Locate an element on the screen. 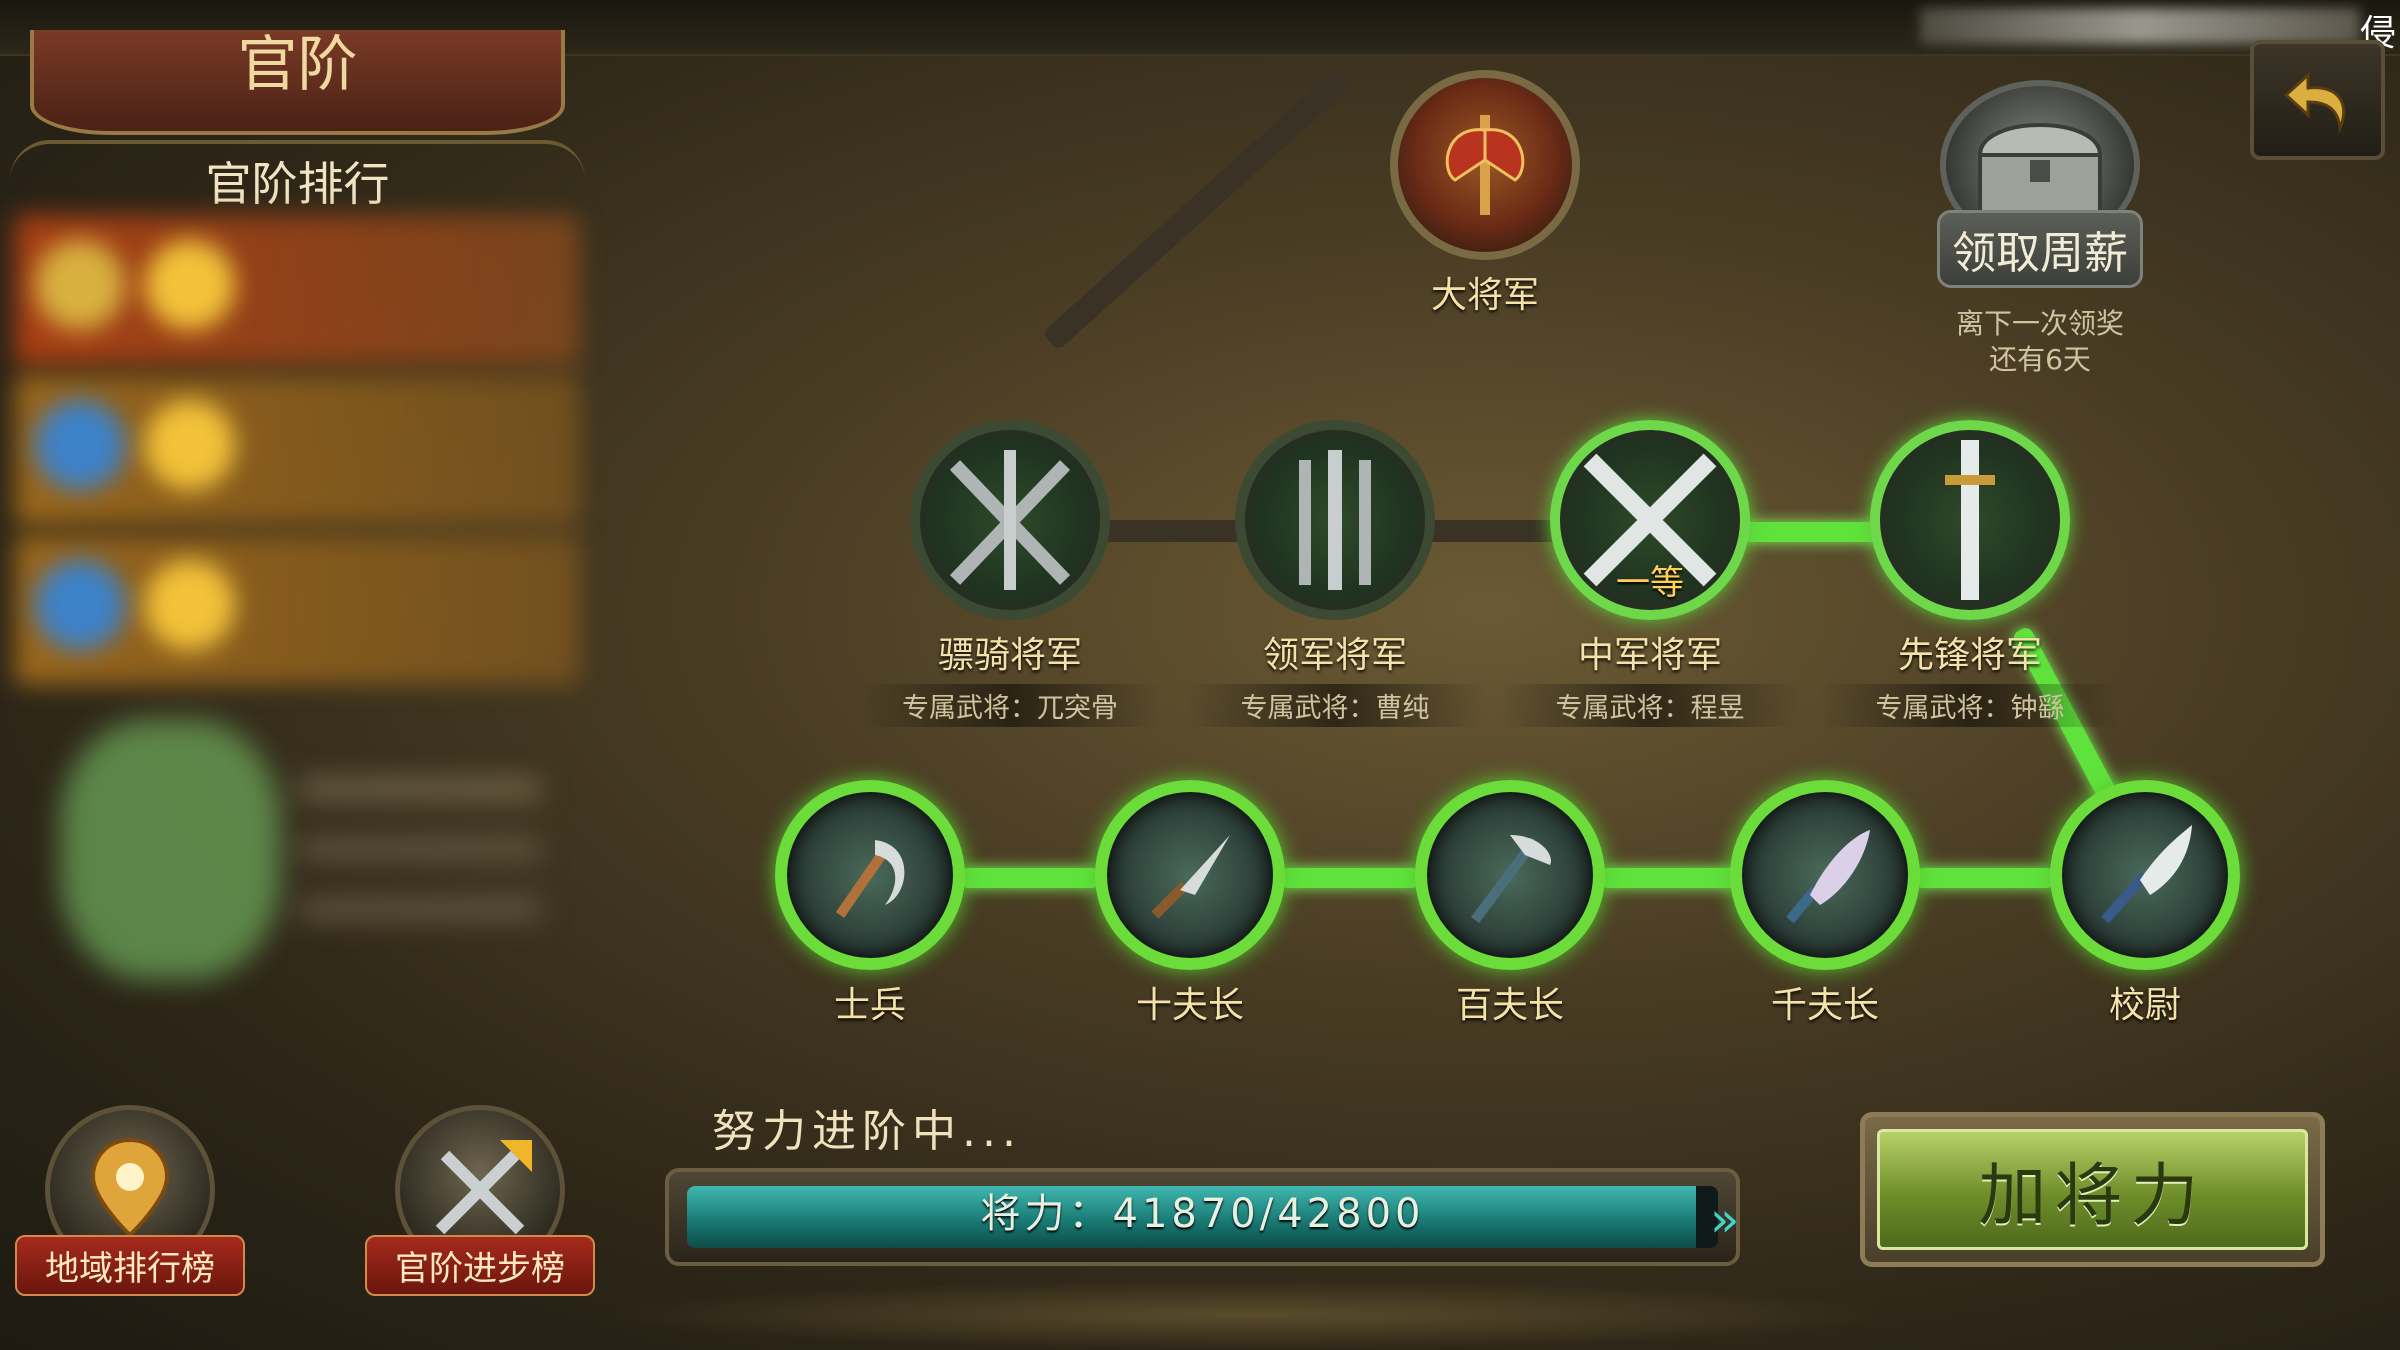 The image size is (2400, 1350). rank-node-general-3: 一等 中军将军 专属武将：程昱 is located at coordinates (1650, 573).